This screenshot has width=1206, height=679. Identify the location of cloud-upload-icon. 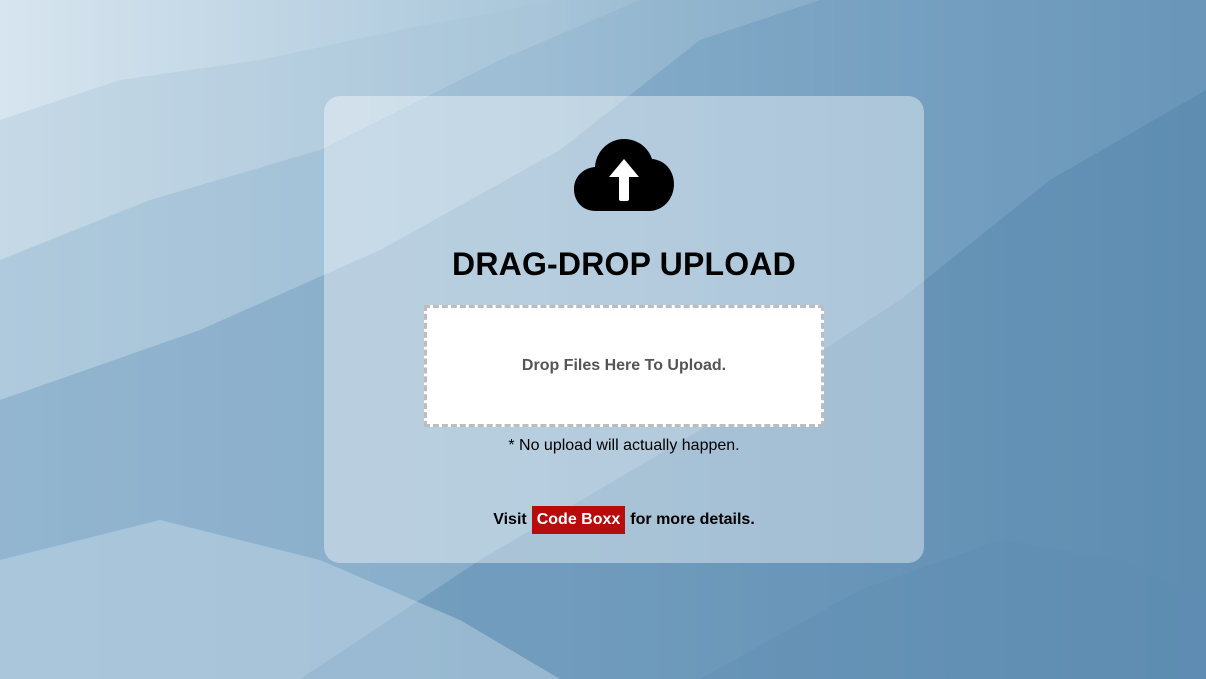
(624, 175).